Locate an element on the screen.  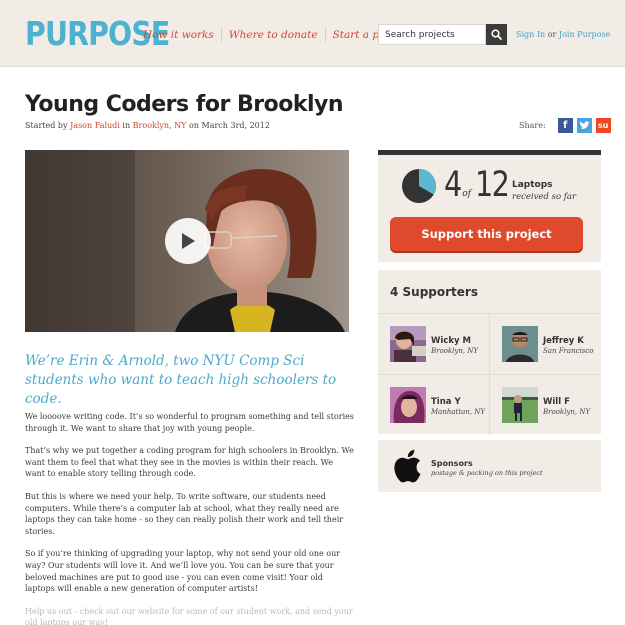
auth-or: or is located at coordinates (552, 34).